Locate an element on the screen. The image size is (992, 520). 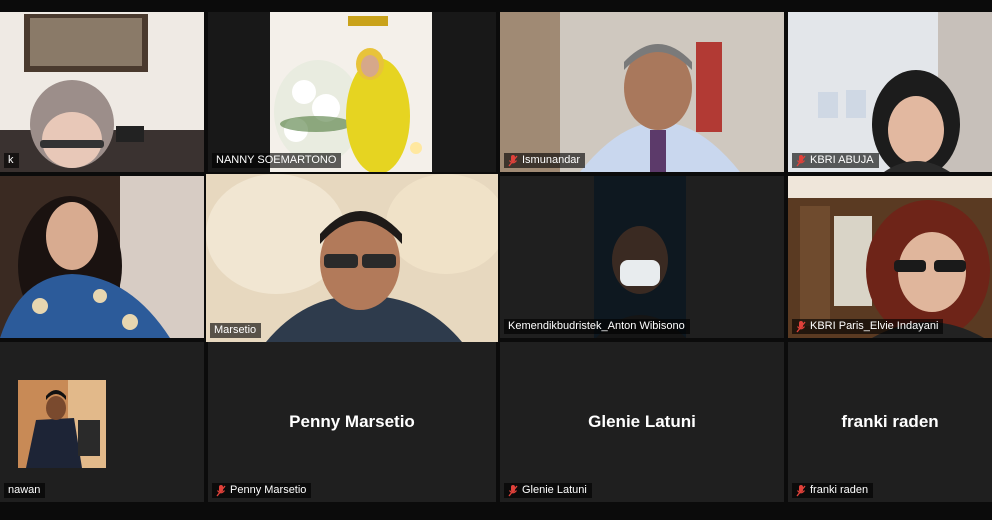
participant-tile: KBRI Paris_Elvie Indayani is located at coordinates (890, 257).